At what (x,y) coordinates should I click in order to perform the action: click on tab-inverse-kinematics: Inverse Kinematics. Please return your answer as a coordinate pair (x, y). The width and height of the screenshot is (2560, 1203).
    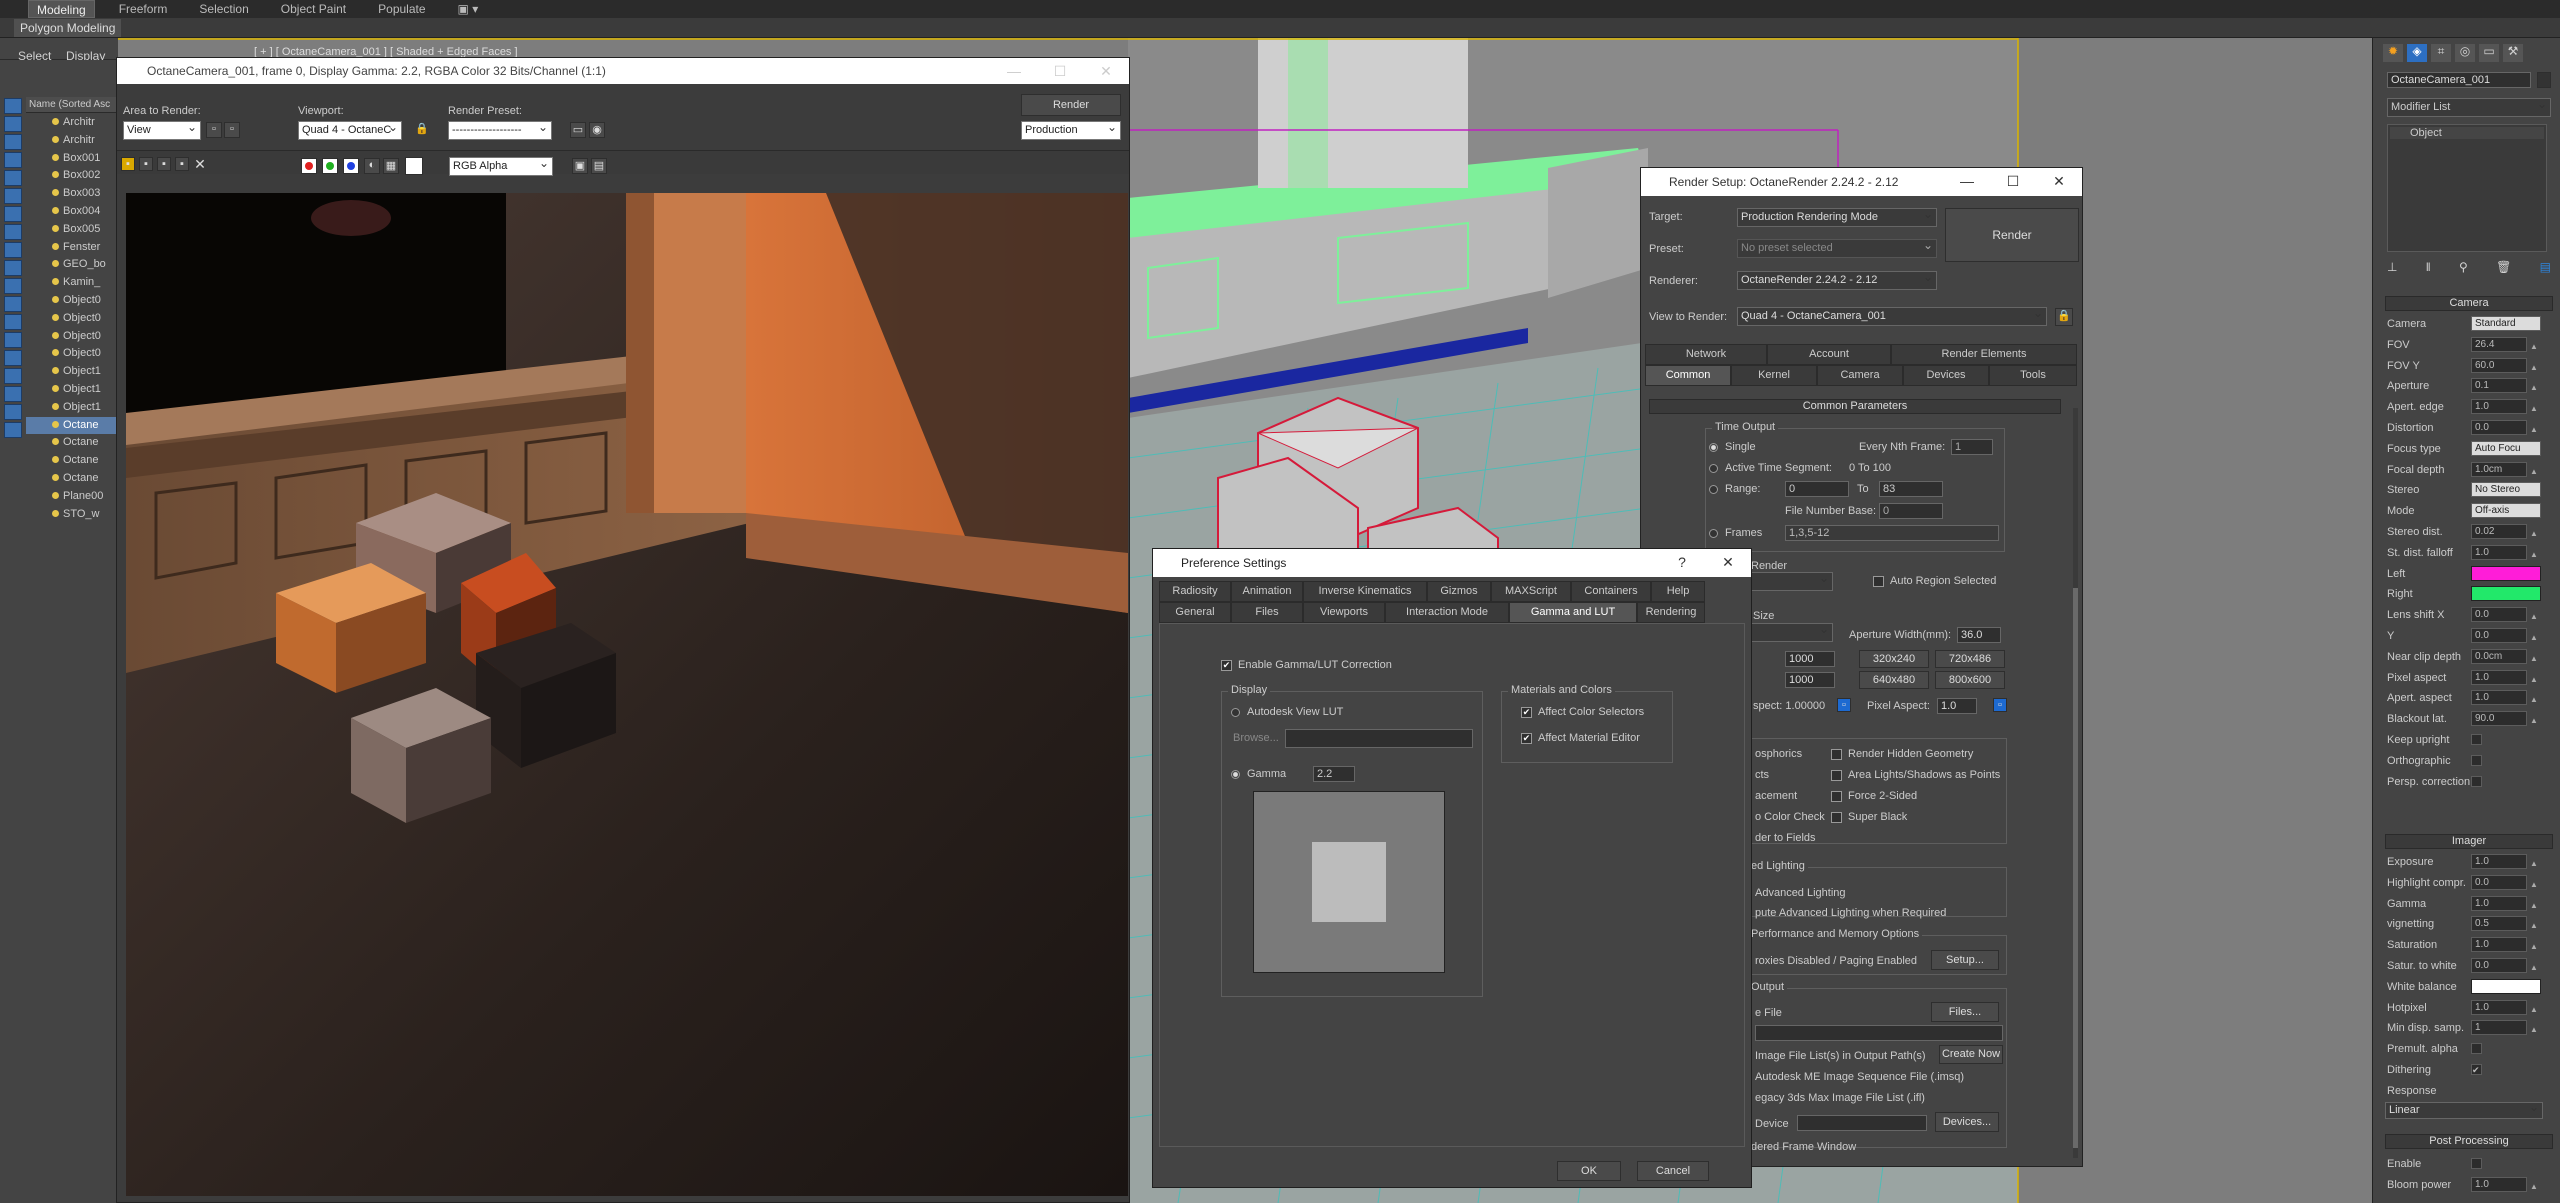
    Looking at the image, I should click on (1365, 591).